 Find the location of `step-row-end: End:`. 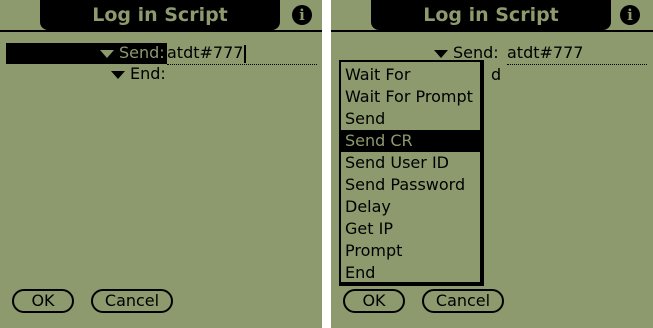

step-row-end: End: is located at coordinates (138, 74).